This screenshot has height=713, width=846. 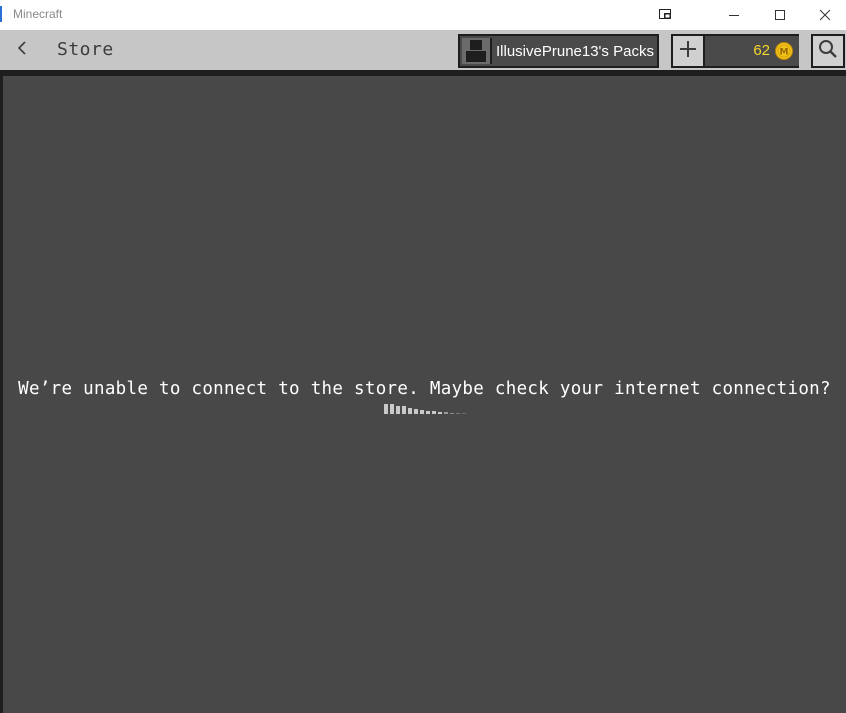 I want to click on avatar, so click(x=477, y=51).